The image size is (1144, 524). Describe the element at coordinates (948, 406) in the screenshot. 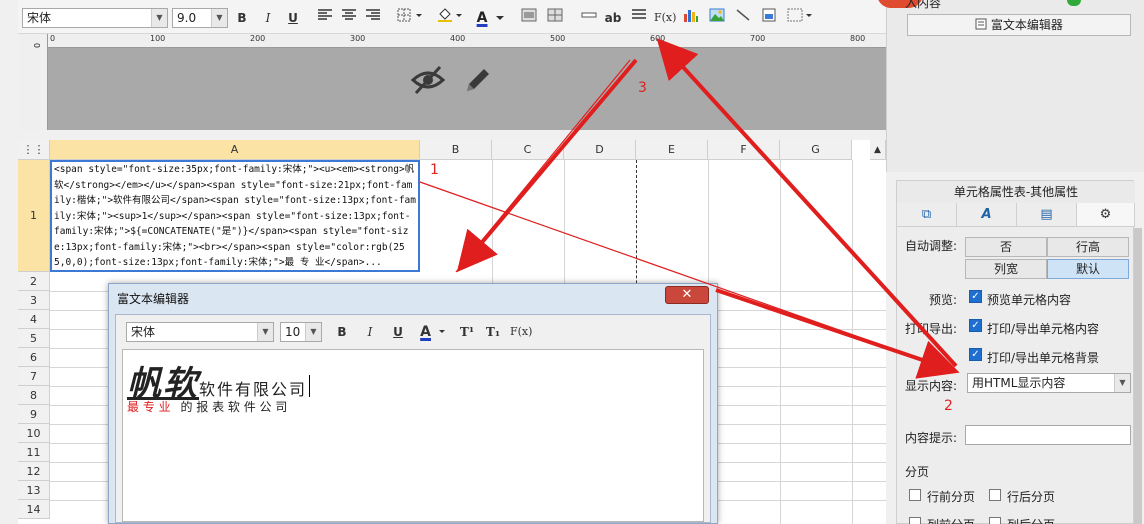

I see `annotation-number-2: 2` at that location.